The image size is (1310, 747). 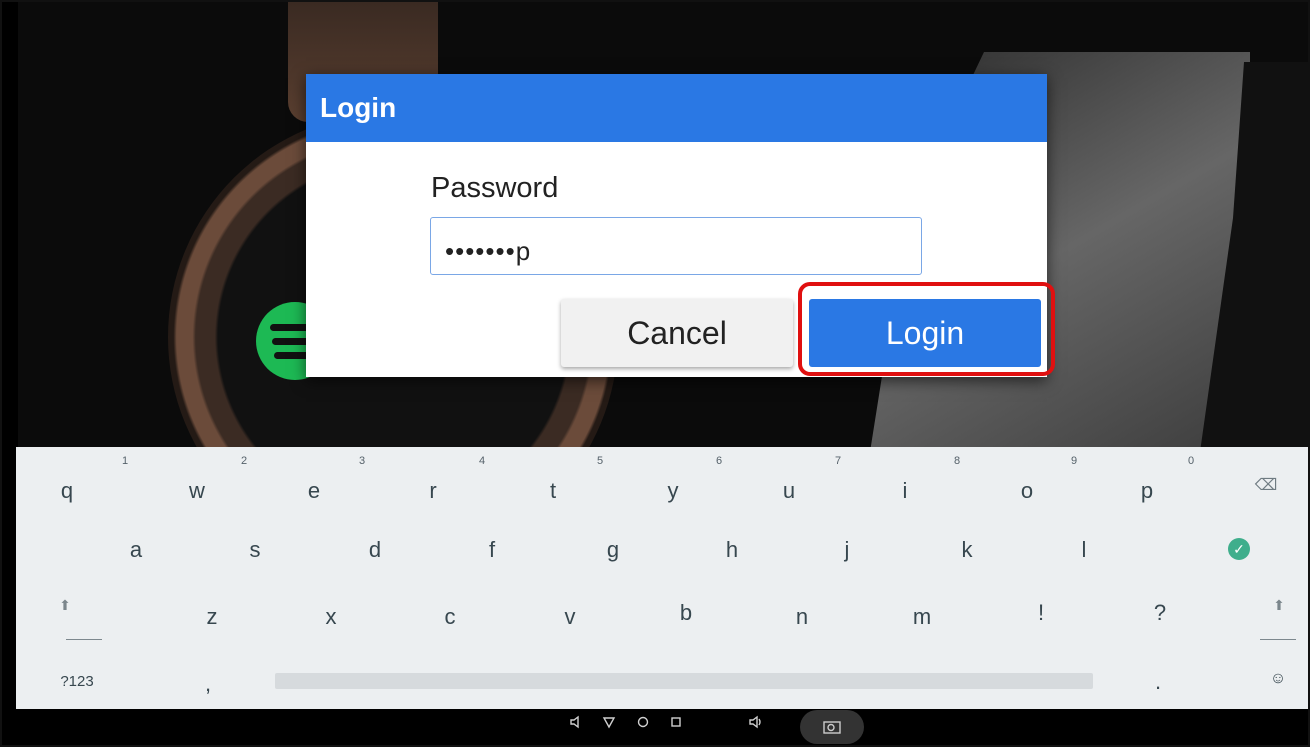 I want to click on key-r: r, so click(x=433, y=491).